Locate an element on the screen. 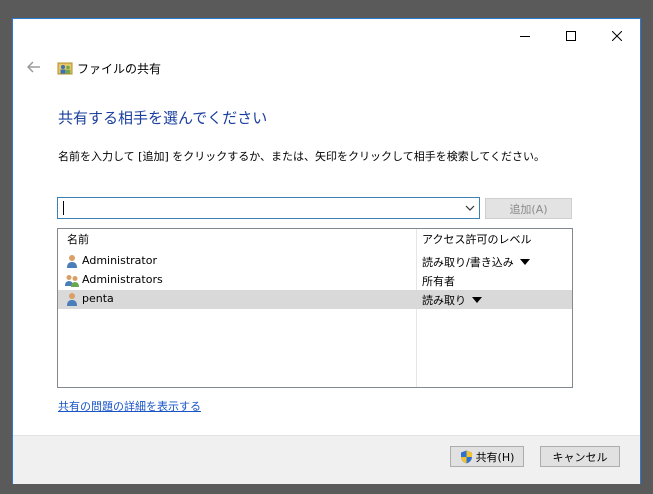 The width and height of the screenshot is (653, 494). maximize-button is located at coordinates (571, 36).